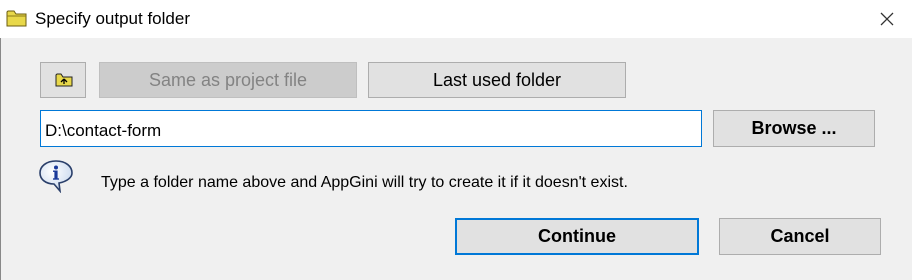 The height and width of the screenshot is (280, 912). Describe the element at coordinates (0, 159) in the screenshot. I see `window-border` at that location.